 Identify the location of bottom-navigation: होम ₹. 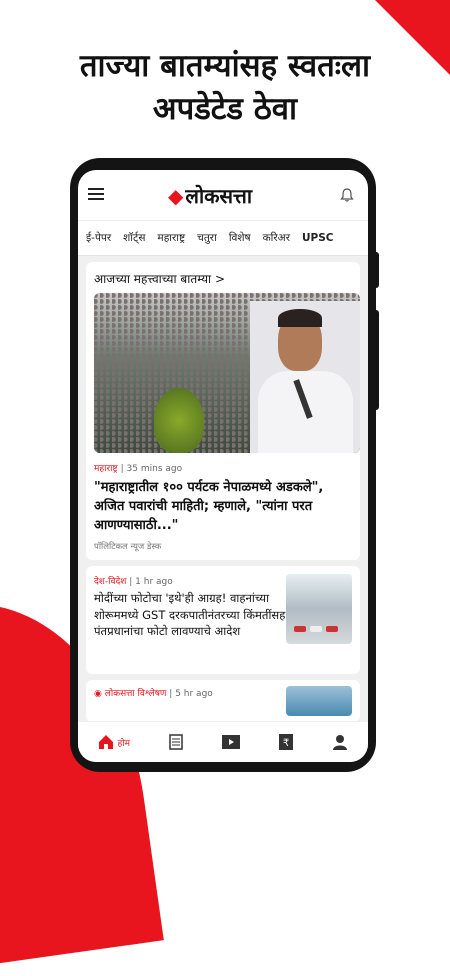
(223, 741).